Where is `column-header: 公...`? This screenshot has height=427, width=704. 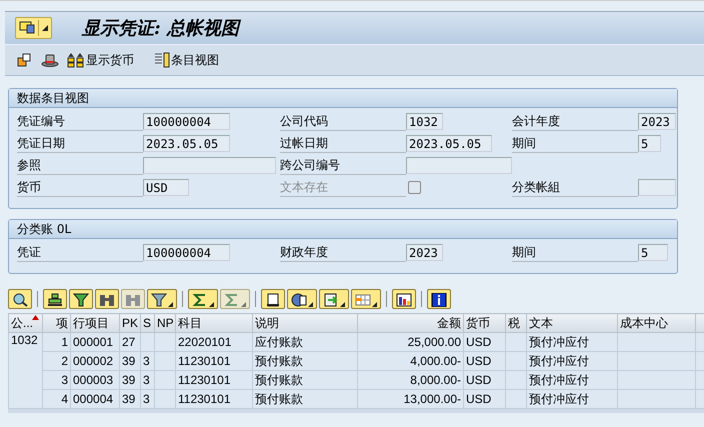 column-header: 公... is located at coordinates (25, 323).